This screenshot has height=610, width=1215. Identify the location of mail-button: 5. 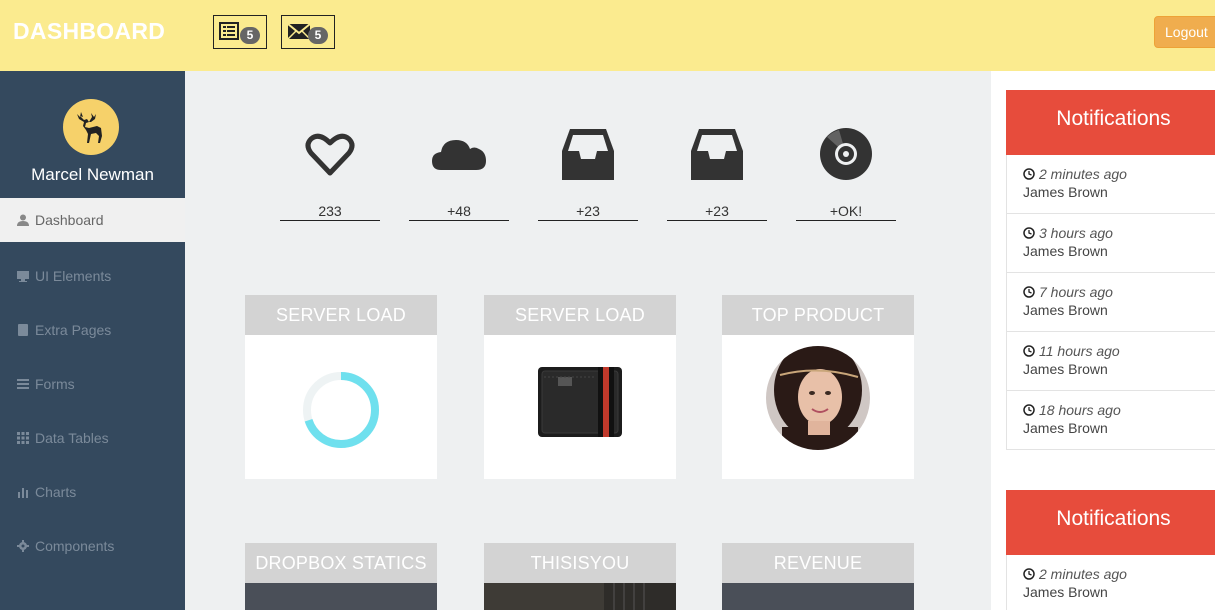
(308, 32).